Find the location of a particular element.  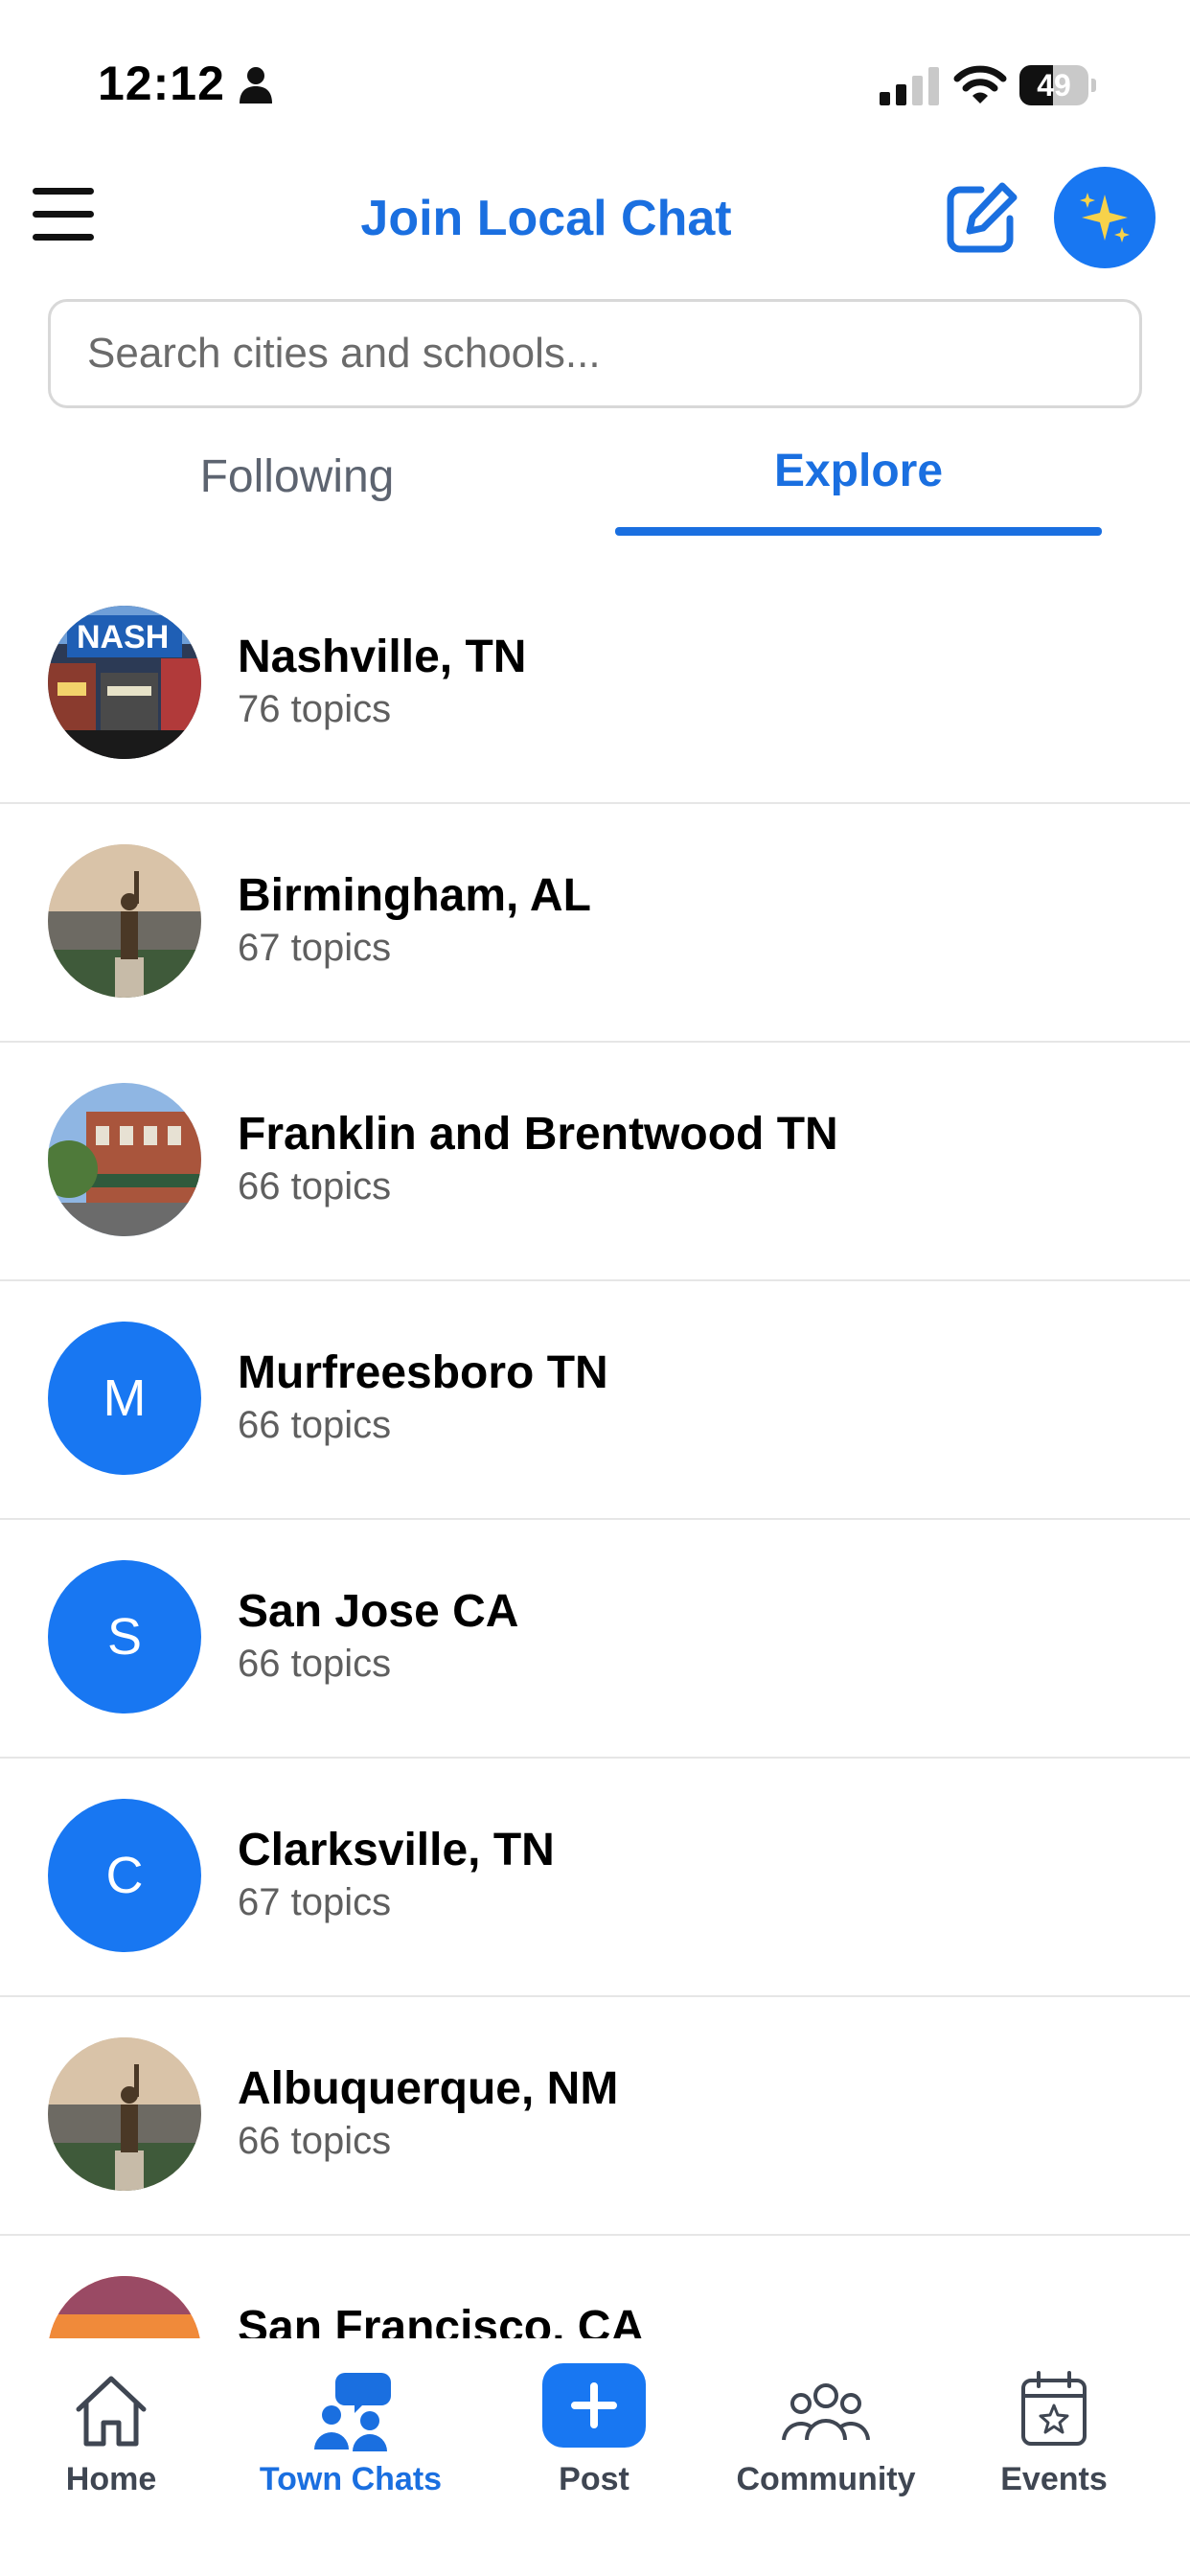

nav-post-label: Post is located at coordinates (594, 2479).